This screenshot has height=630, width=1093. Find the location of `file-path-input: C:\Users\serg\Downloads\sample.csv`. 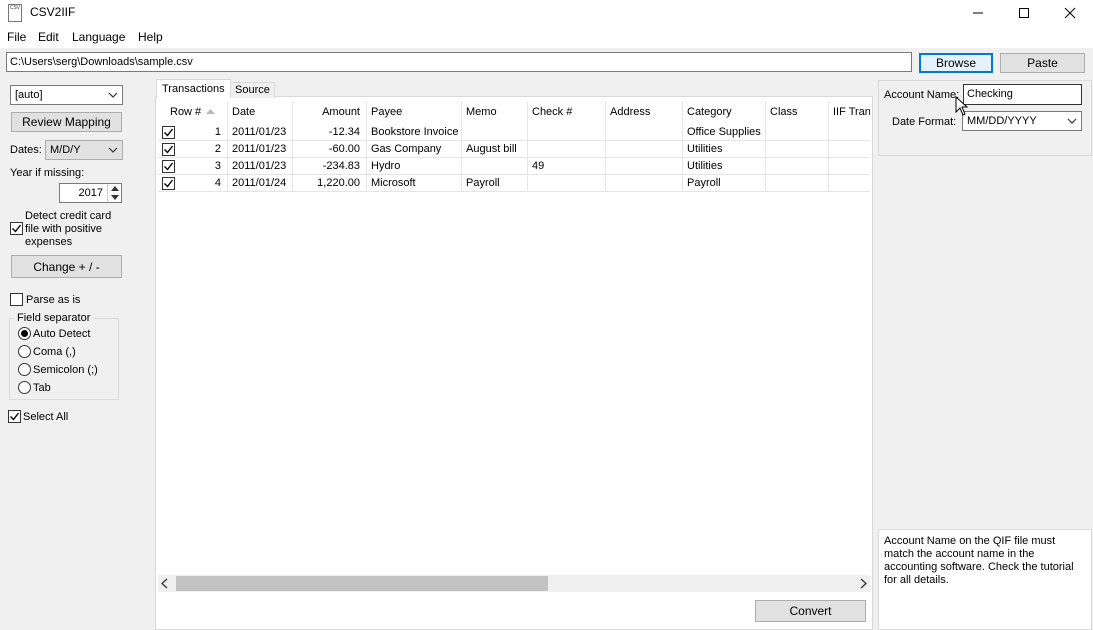

file-path-input: C:\Users\serg\Downloads\sample.csv is located at coordinates (459, 62).